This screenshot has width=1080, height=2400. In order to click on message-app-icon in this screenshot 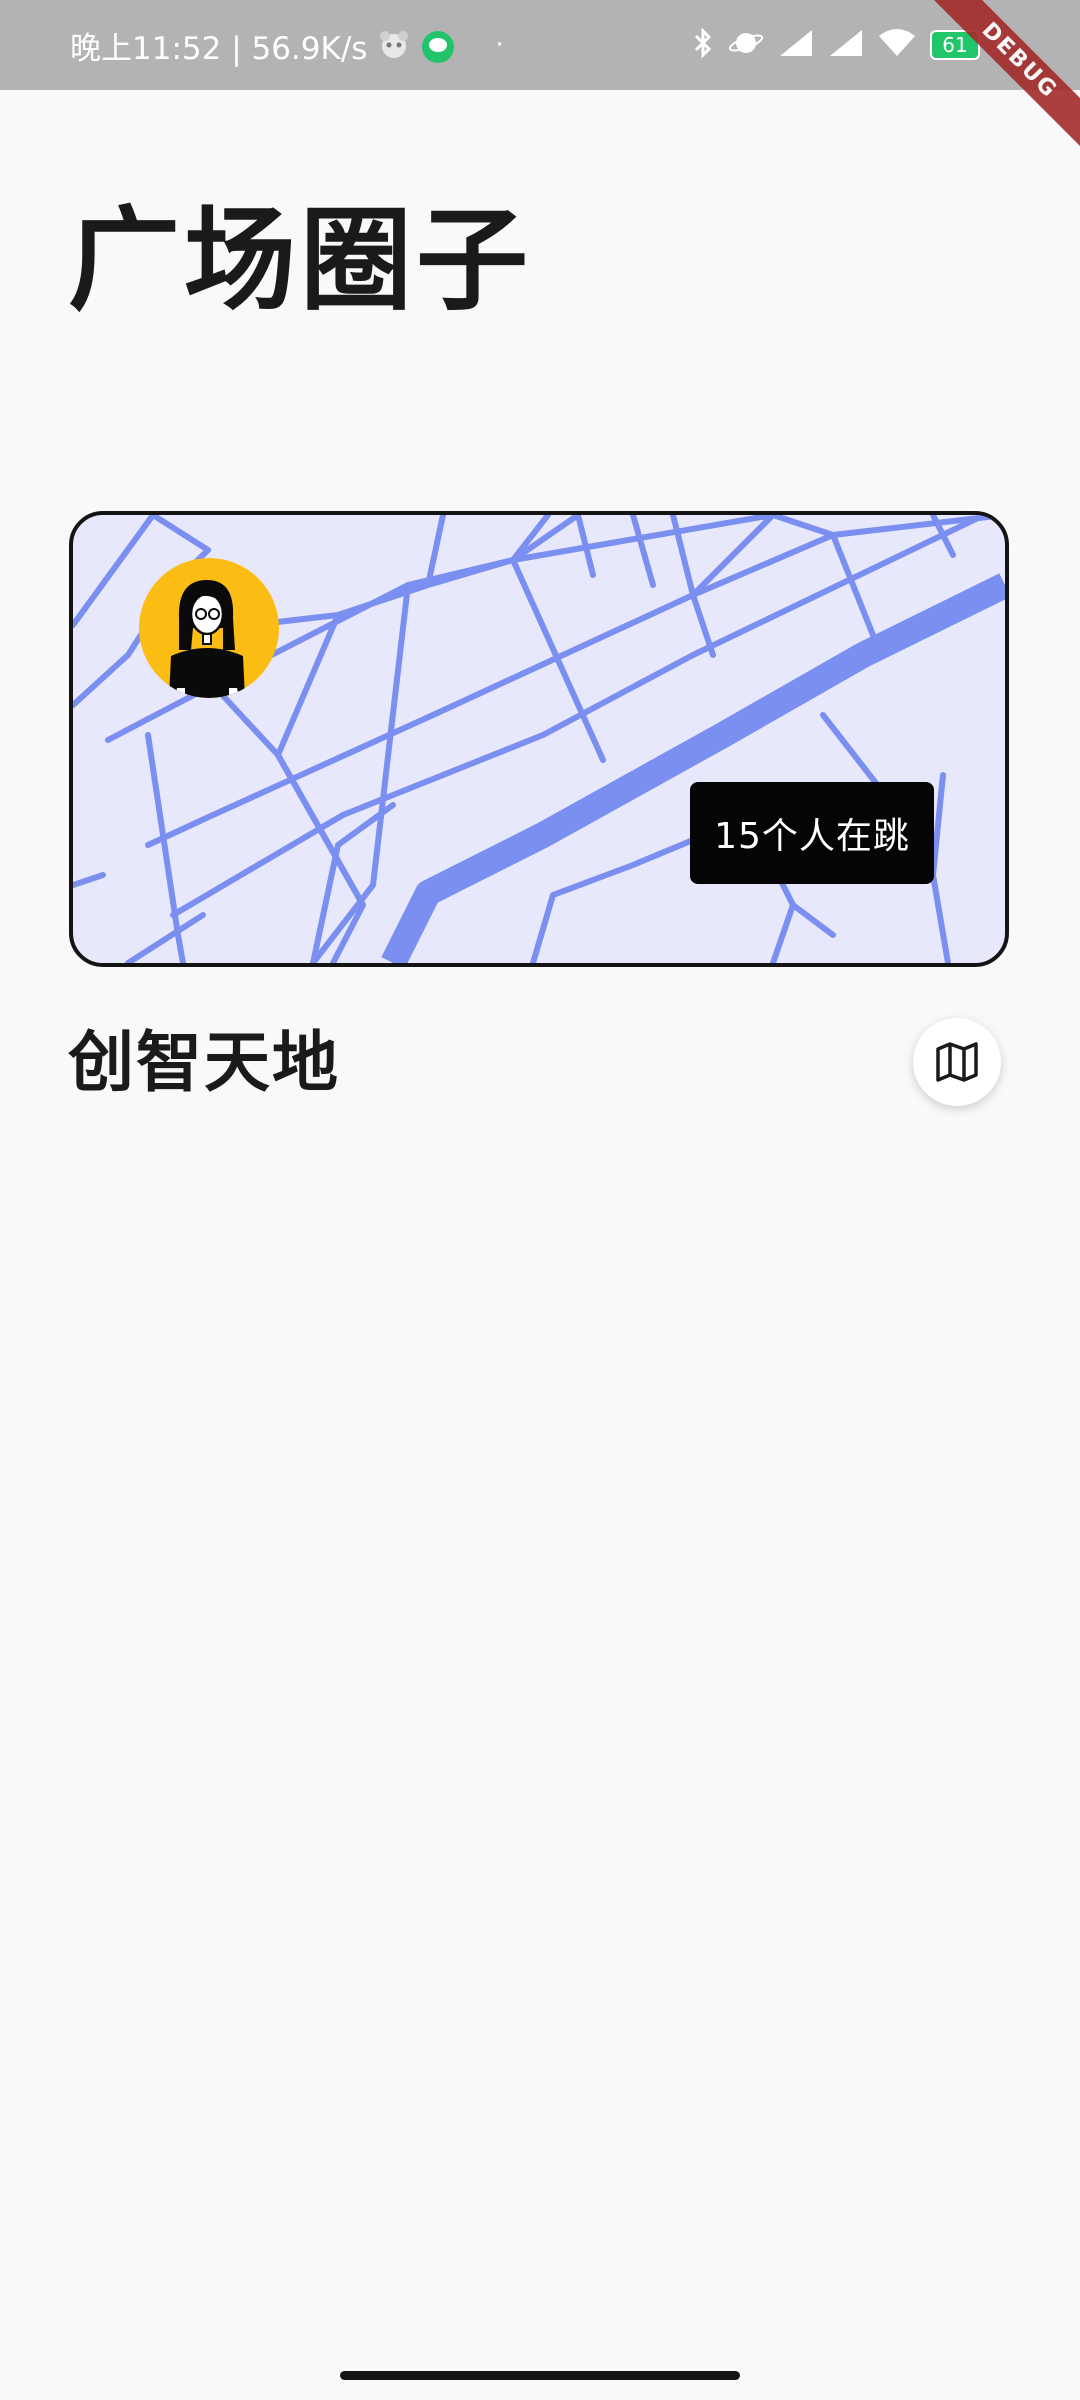, I will do `click(438, 46)`.